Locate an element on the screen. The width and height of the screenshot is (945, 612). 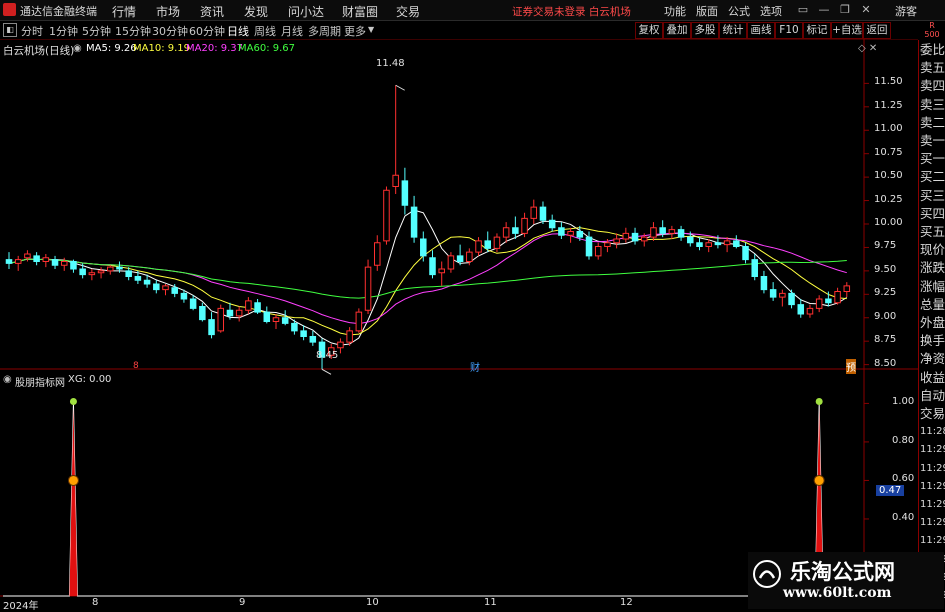
mark-button: 标记 is located at coordinates (817, 30).